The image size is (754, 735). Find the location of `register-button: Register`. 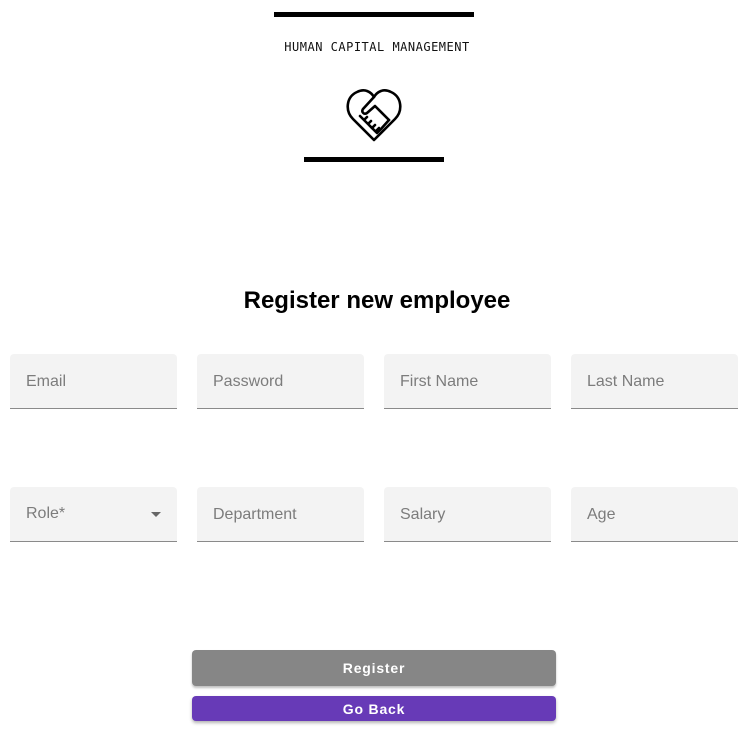

register-button: Register is located at coordinates (374, 668).